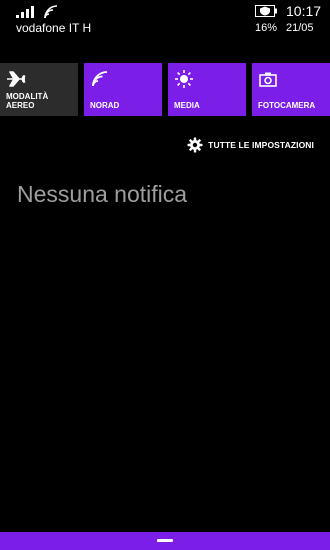 Image resolution: width=330 pixels, height=550 pixels. I want to click on status-bar: vodafone IT H 10:17 16% 21/05, so click(165, 20).